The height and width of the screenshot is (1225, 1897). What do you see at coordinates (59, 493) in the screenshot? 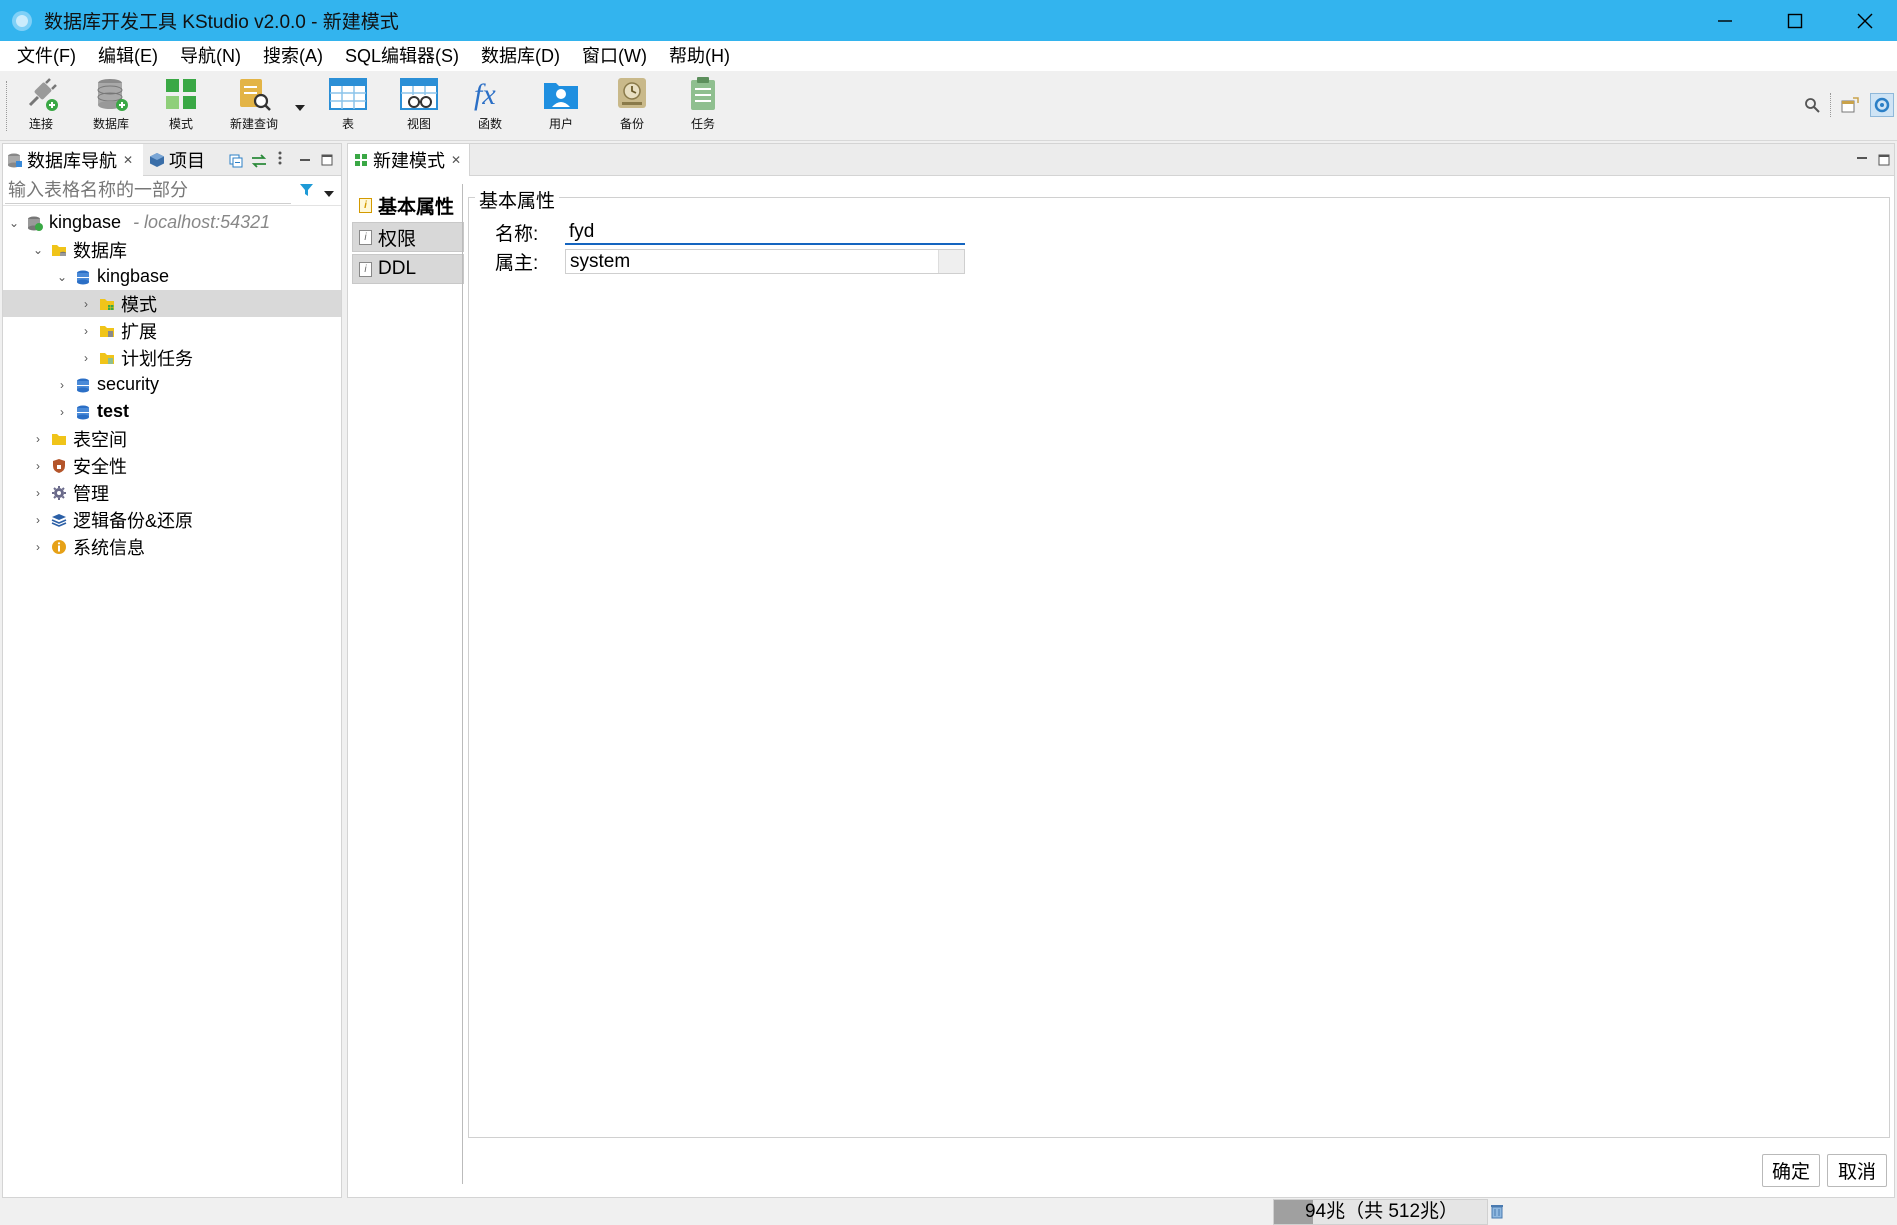
I see `gear-icon` at bounding box center [59, 493].